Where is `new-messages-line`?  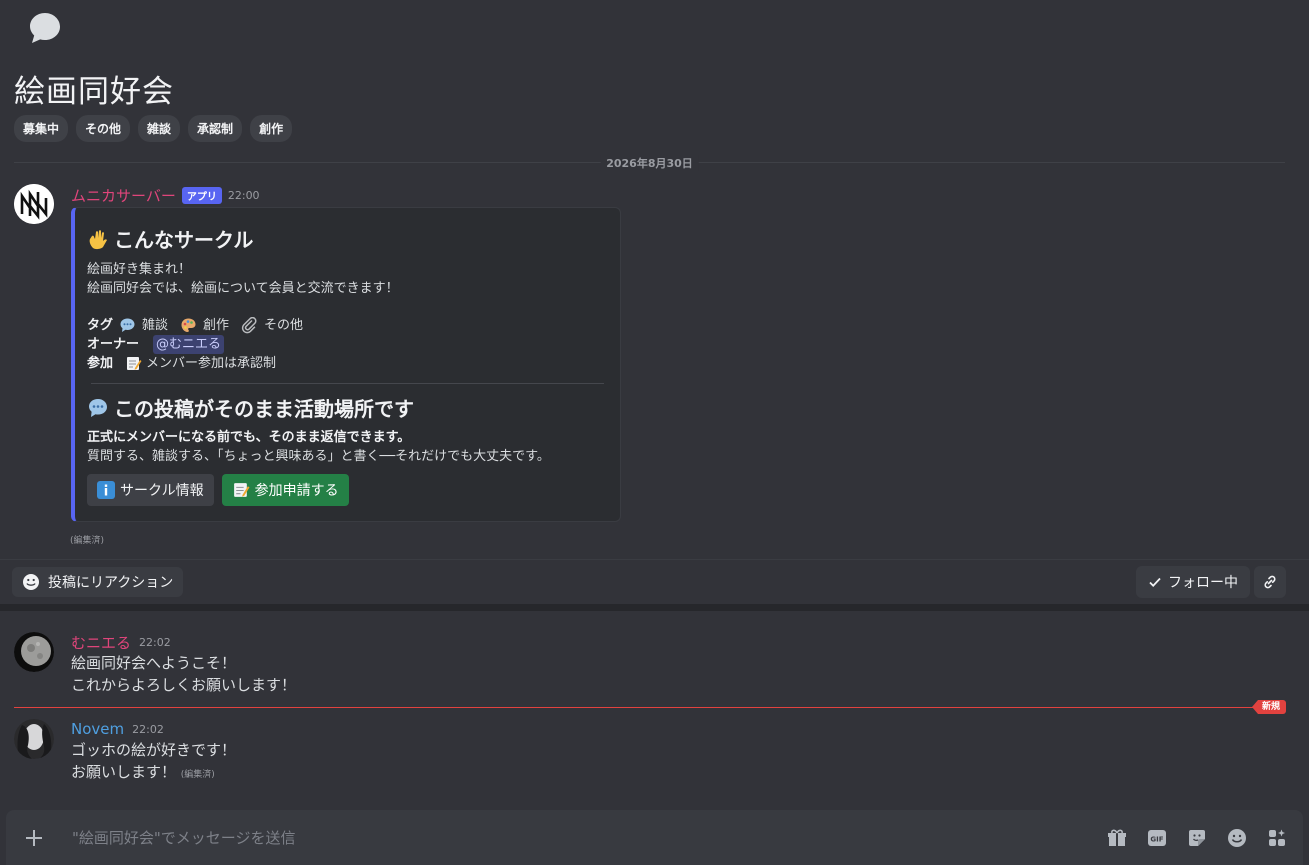
new-messages-line is located at coordinates (643, 707).